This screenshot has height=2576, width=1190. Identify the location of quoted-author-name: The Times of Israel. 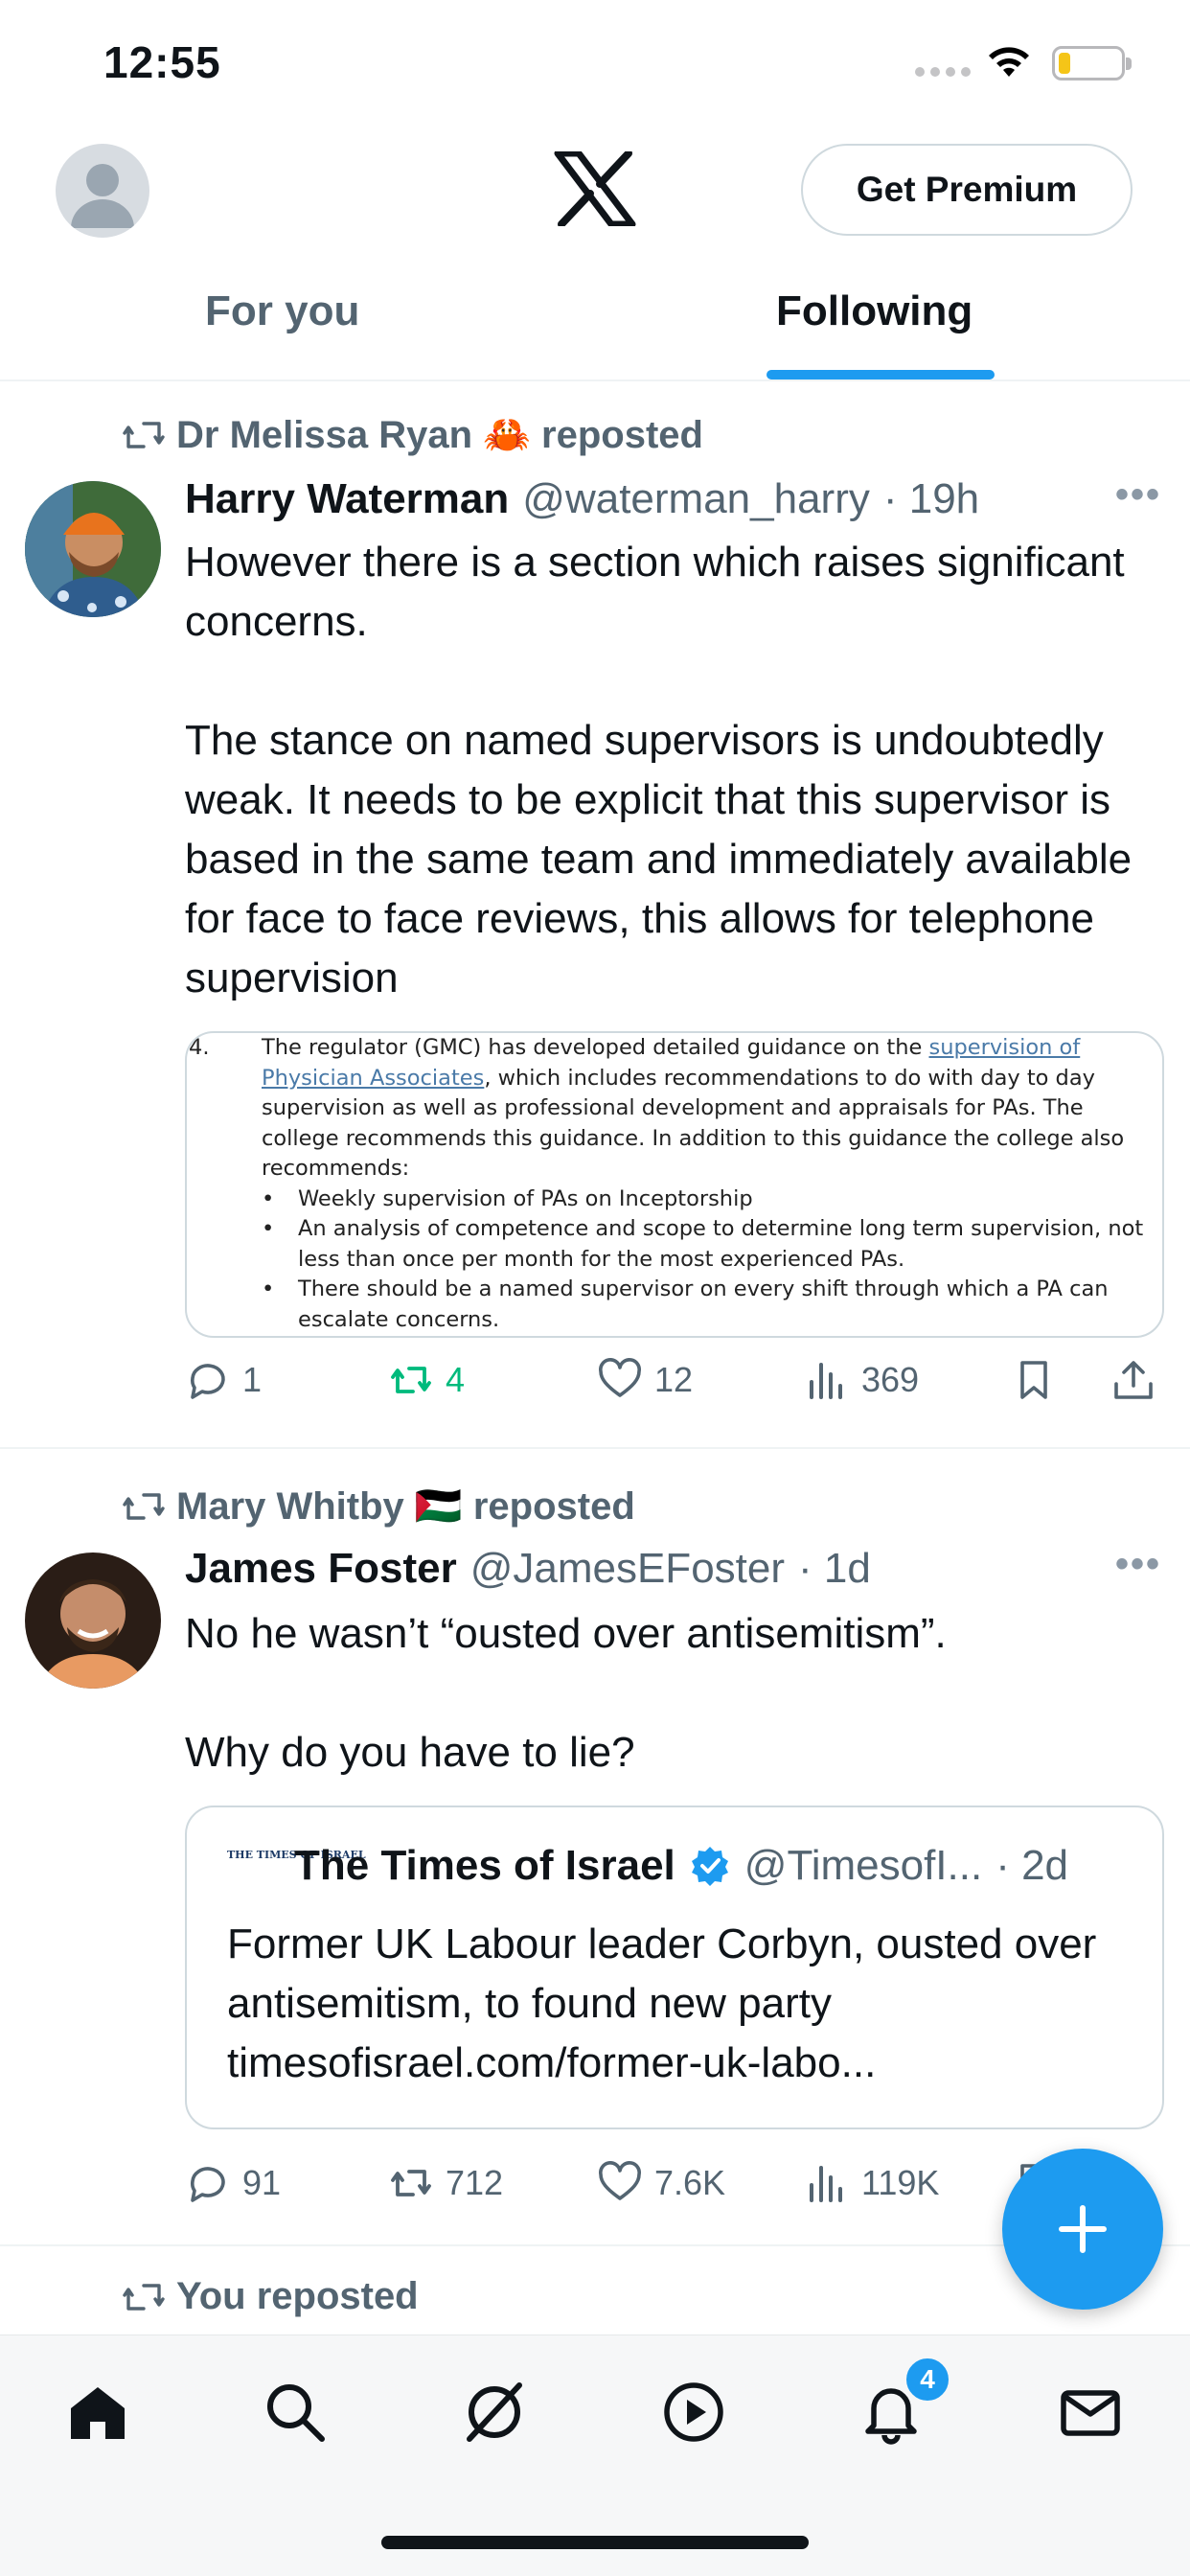
(484, 1865).